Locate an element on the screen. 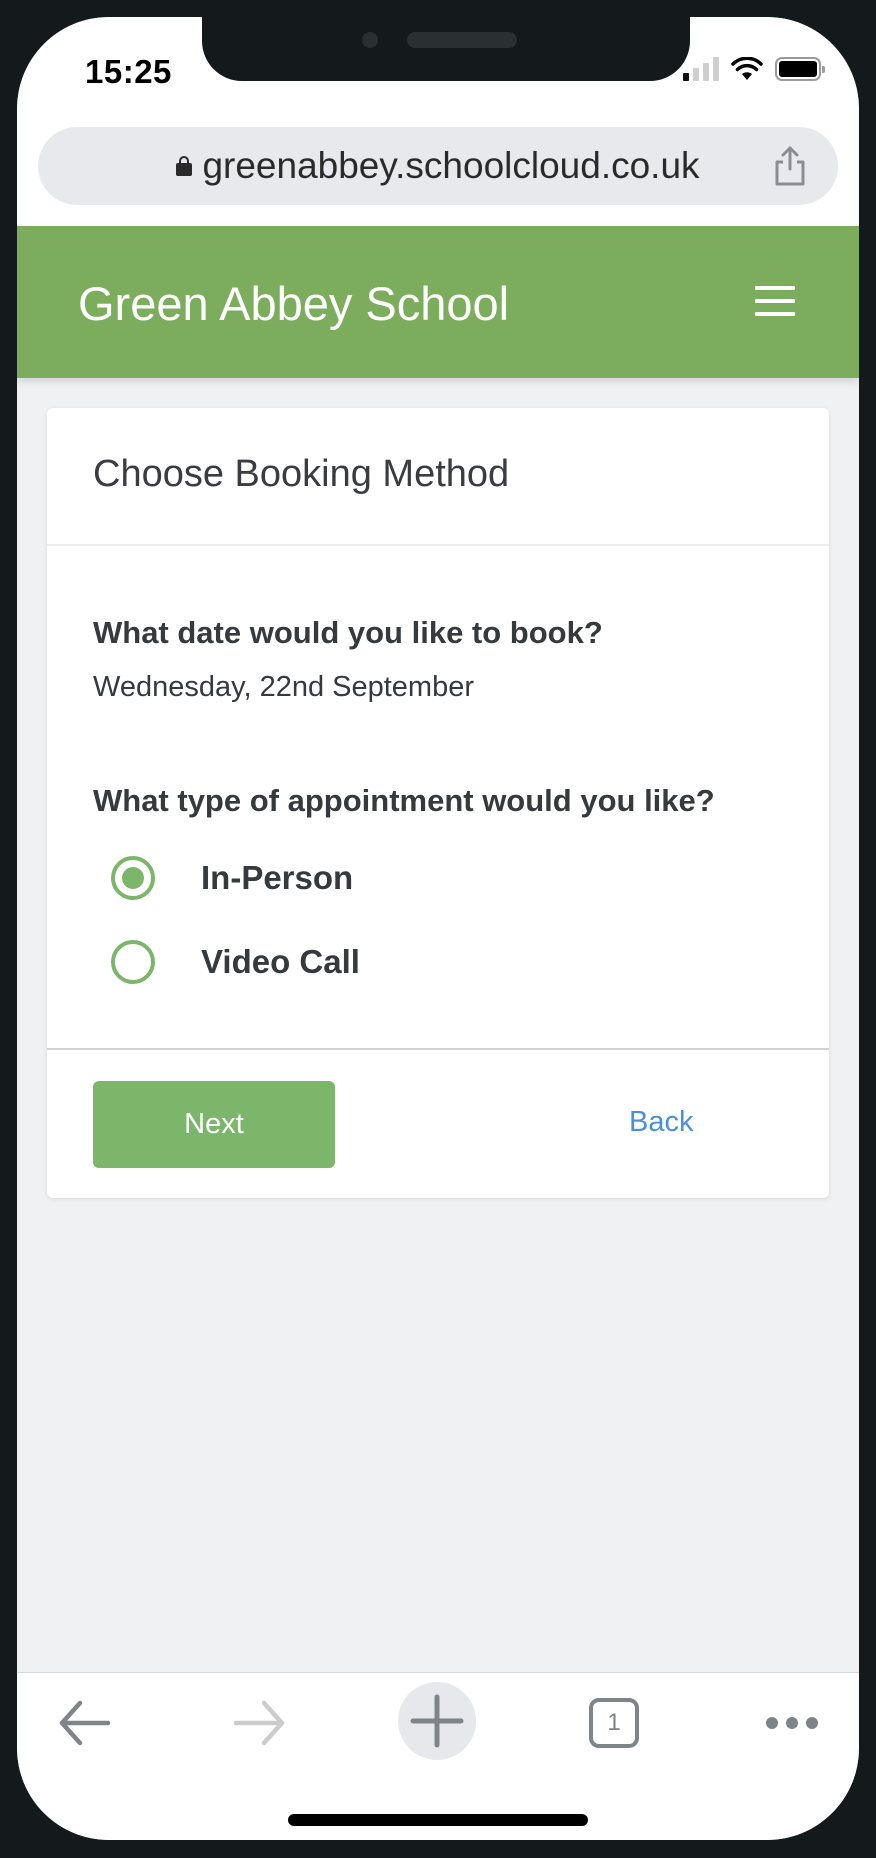  option-video-call: Video Call is located at coordinates (235, 962).